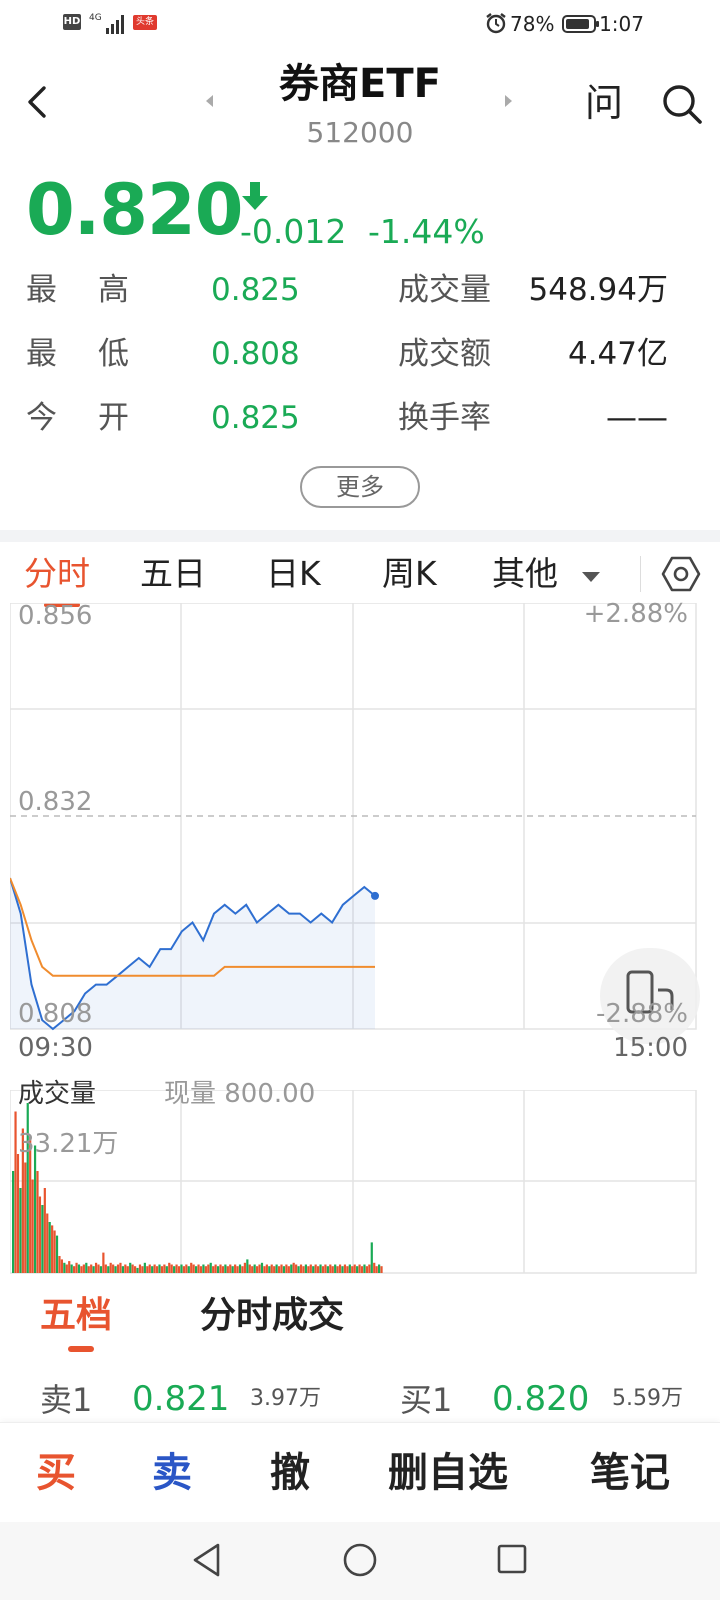 The image size is (720, 1600). I want to click on tab-tick-trades: 分时成交, so click(272, 1316).